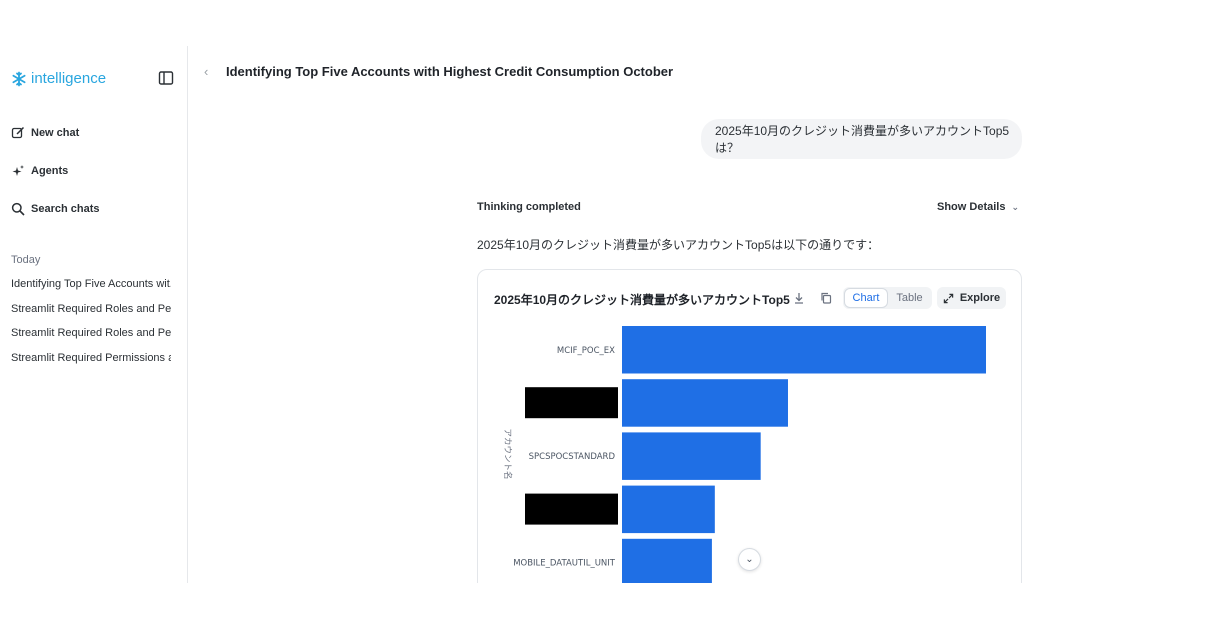 Image resolution: width=1206 pixels, height=632 pixels. What do you see at coordinates (572, 457) in the screenshot?
I see `category-label-2: SPCSPOCSTANDARD` at bounding box center [572, 457].